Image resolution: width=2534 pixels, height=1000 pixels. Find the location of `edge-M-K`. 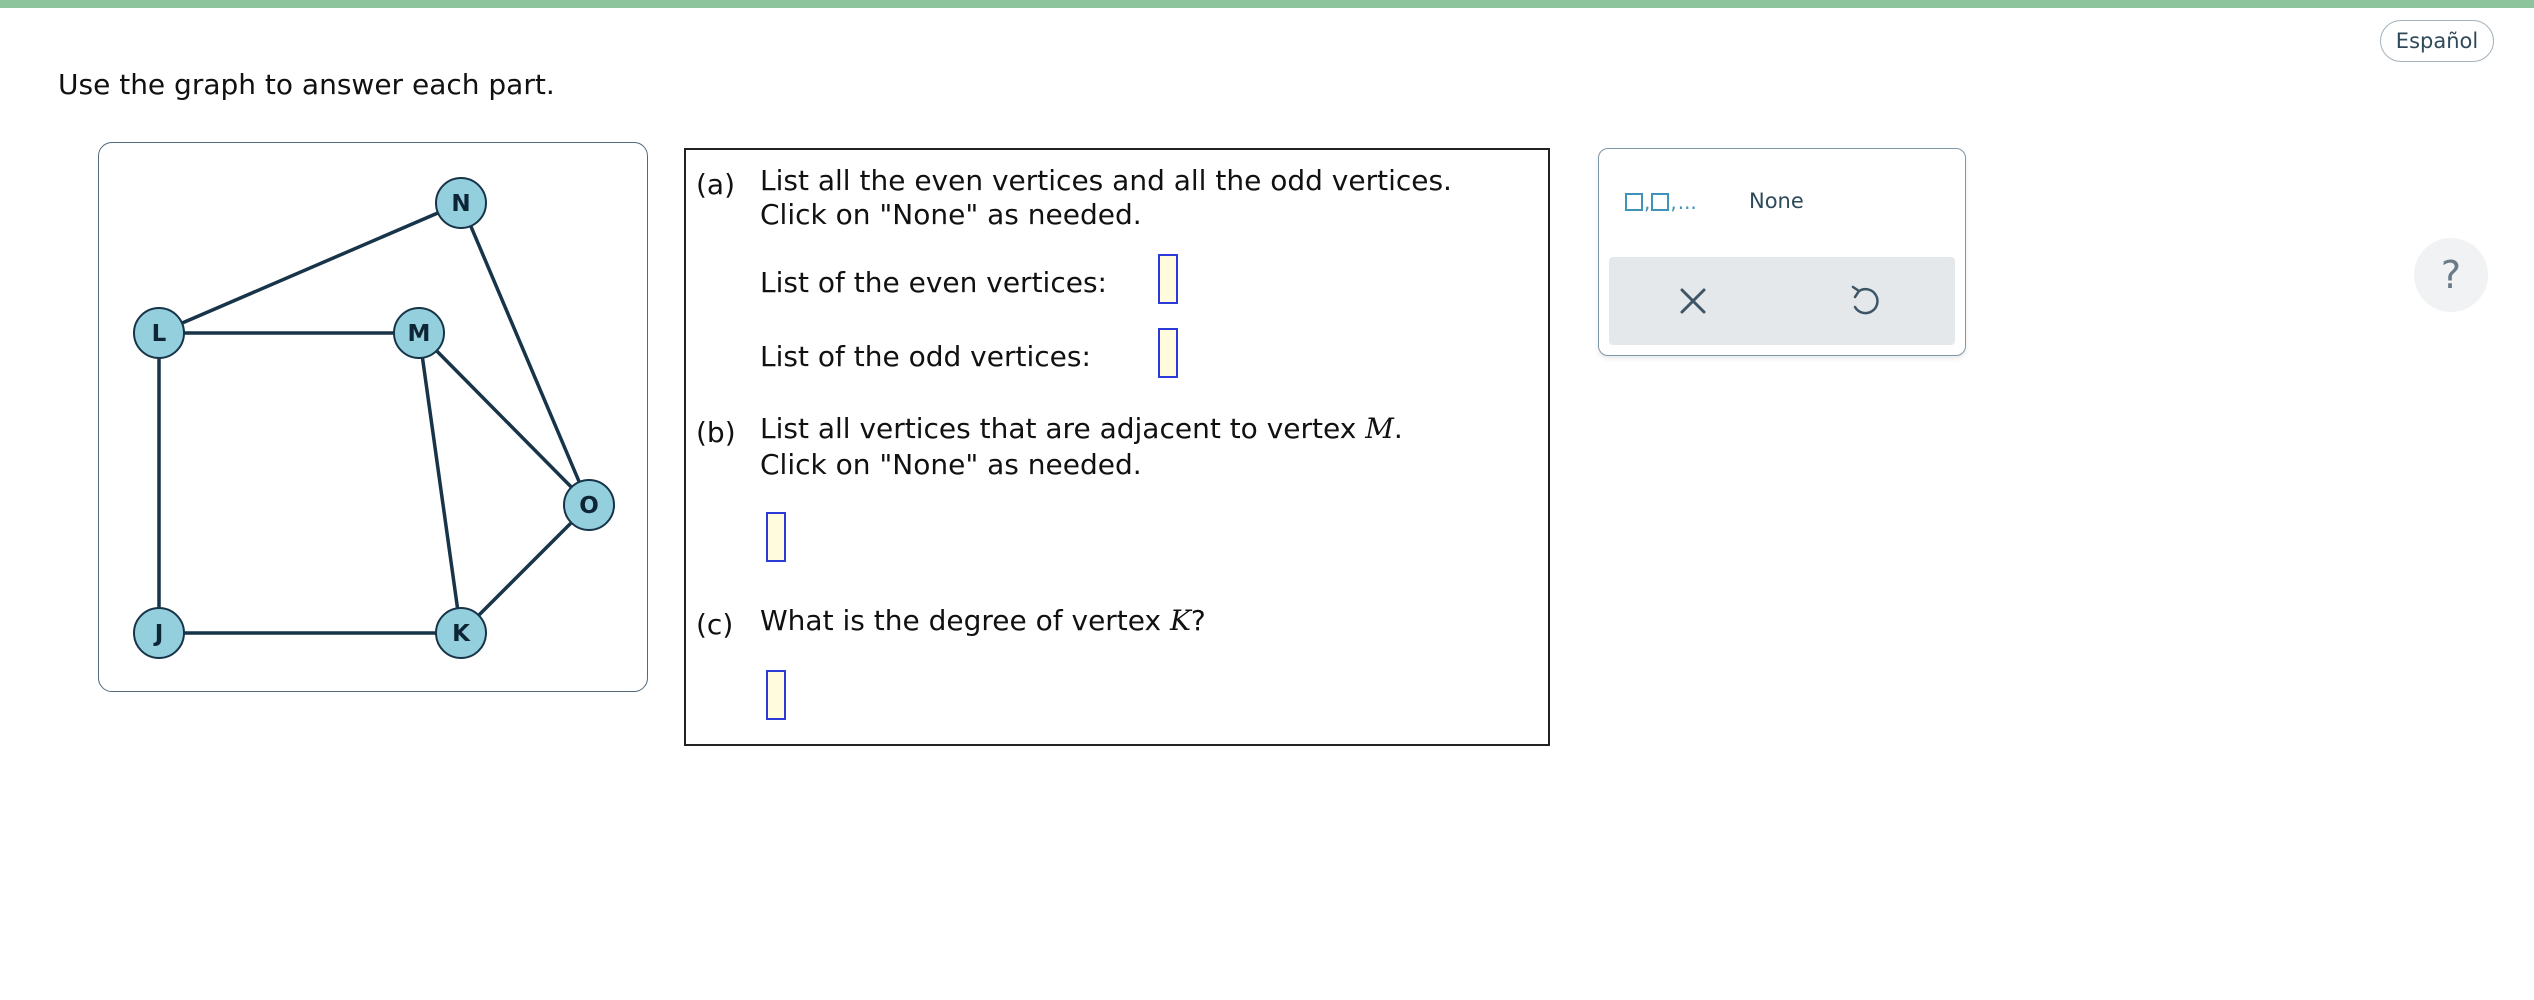

edge-M-K is located at coordinates (440, 483).